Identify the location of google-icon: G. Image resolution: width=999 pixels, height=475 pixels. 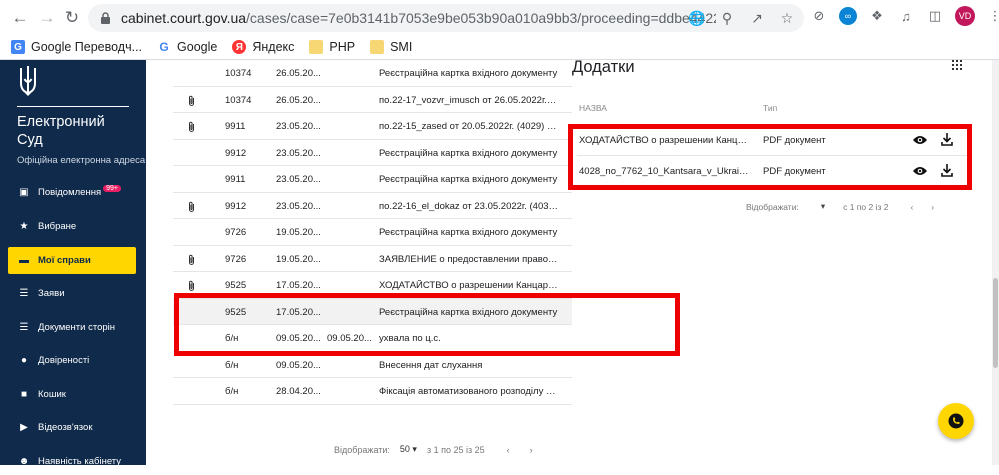
(164, 47).